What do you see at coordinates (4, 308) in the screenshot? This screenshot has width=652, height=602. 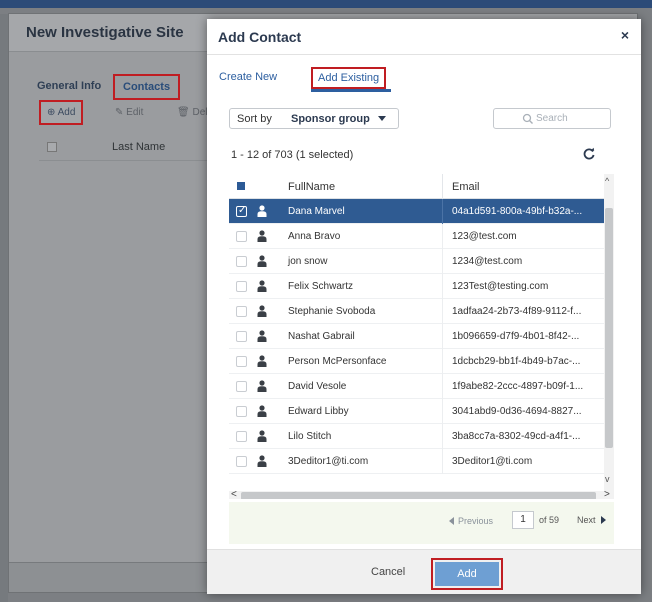 I see `app-left-strip` at bounding box center [4, 308].